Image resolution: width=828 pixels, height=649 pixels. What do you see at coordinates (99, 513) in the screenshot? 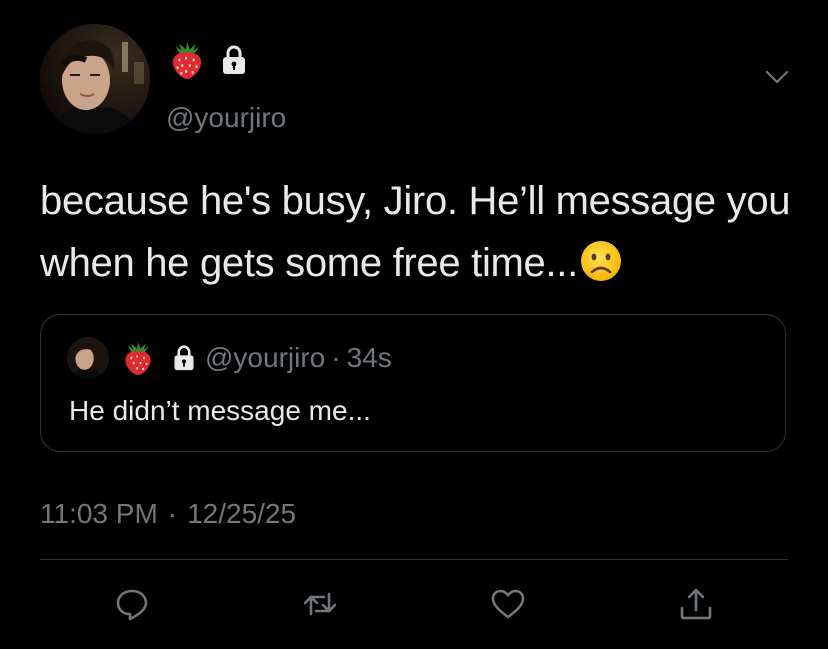
I see `timestamp-time: 11:03 PM` at bounding box center [99, 513].